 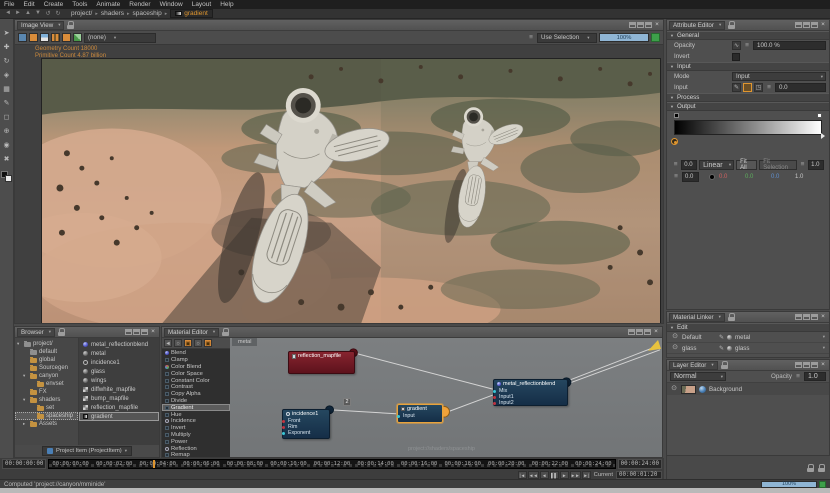 What do you see at coordinates (55, 37) in the screenshot?
I see `checker-icon` at bounding box center [55, 37].